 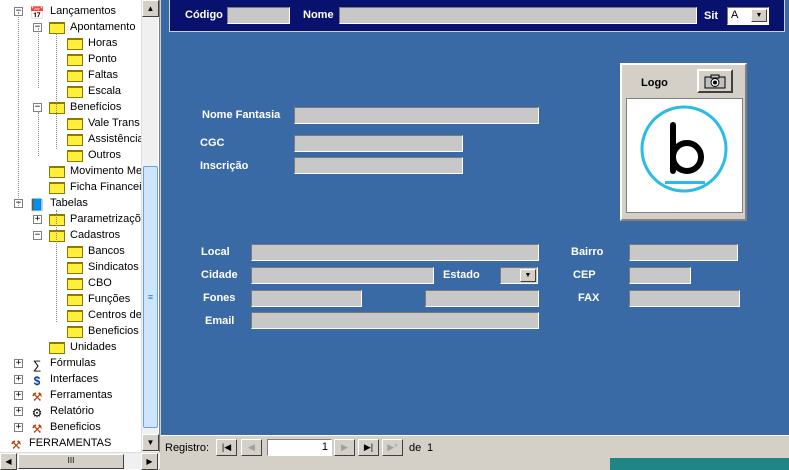 What do you see at coordinates (105, 155) in the screenshot?
I see `tree-item-label: Outros` at bounding box center [105, 155].